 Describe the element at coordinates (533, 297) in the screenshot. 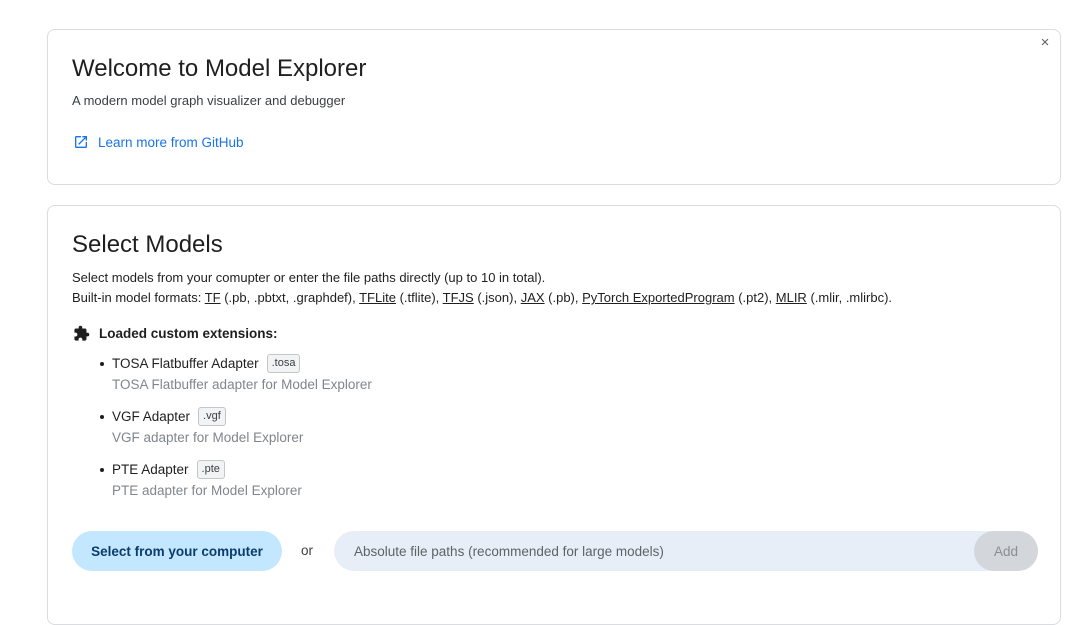

I see `format-jax: JAX` at that location.